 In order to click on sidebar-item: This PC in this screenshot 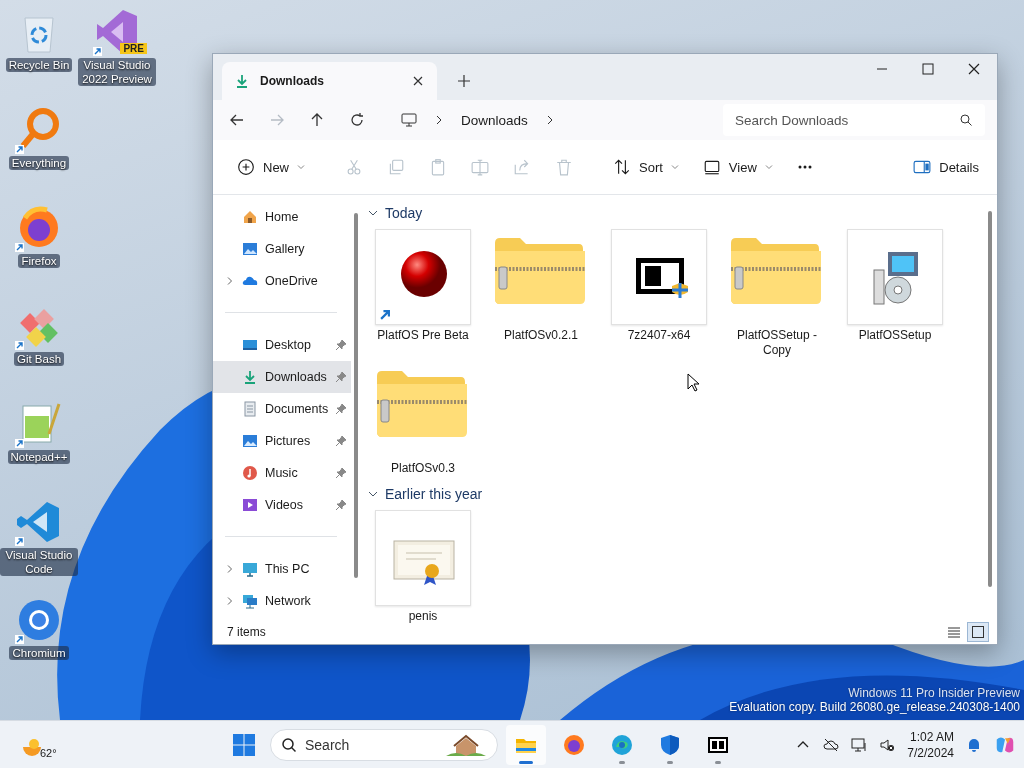, I will do `click(282, 569)`.